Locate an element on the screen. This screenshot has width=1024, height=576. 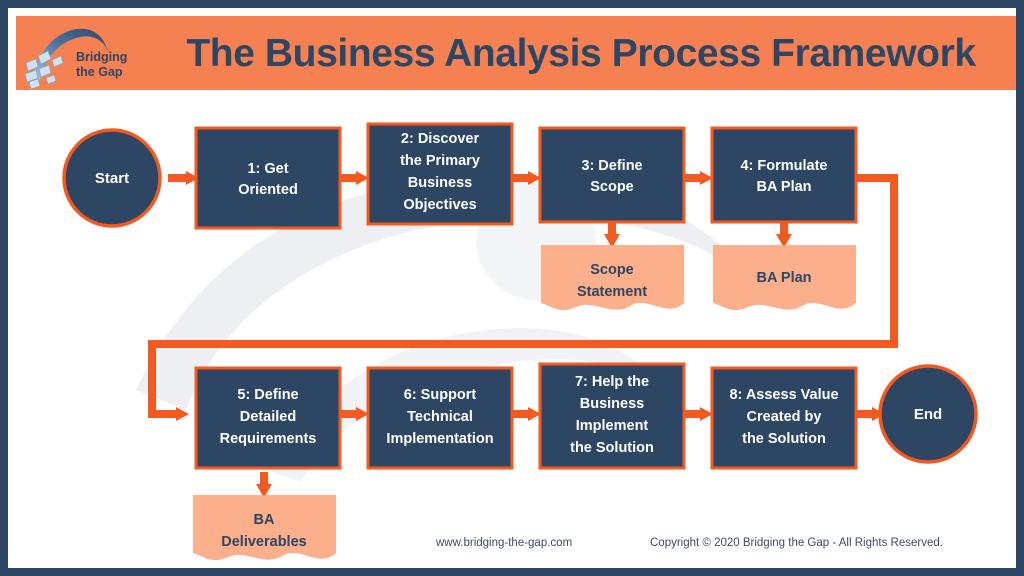
node-step1-line-2: Oriented is located at coordinates (268, 190).